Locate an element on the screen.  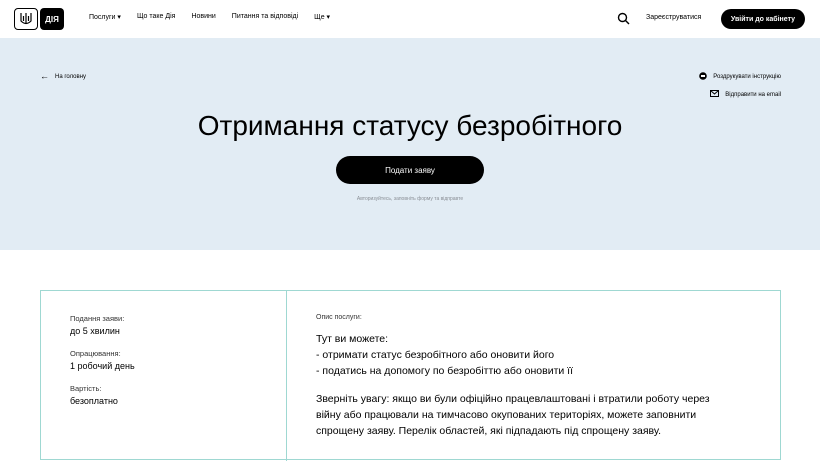
nav-more: Ще ▾ is located at coordinates (322, 17).